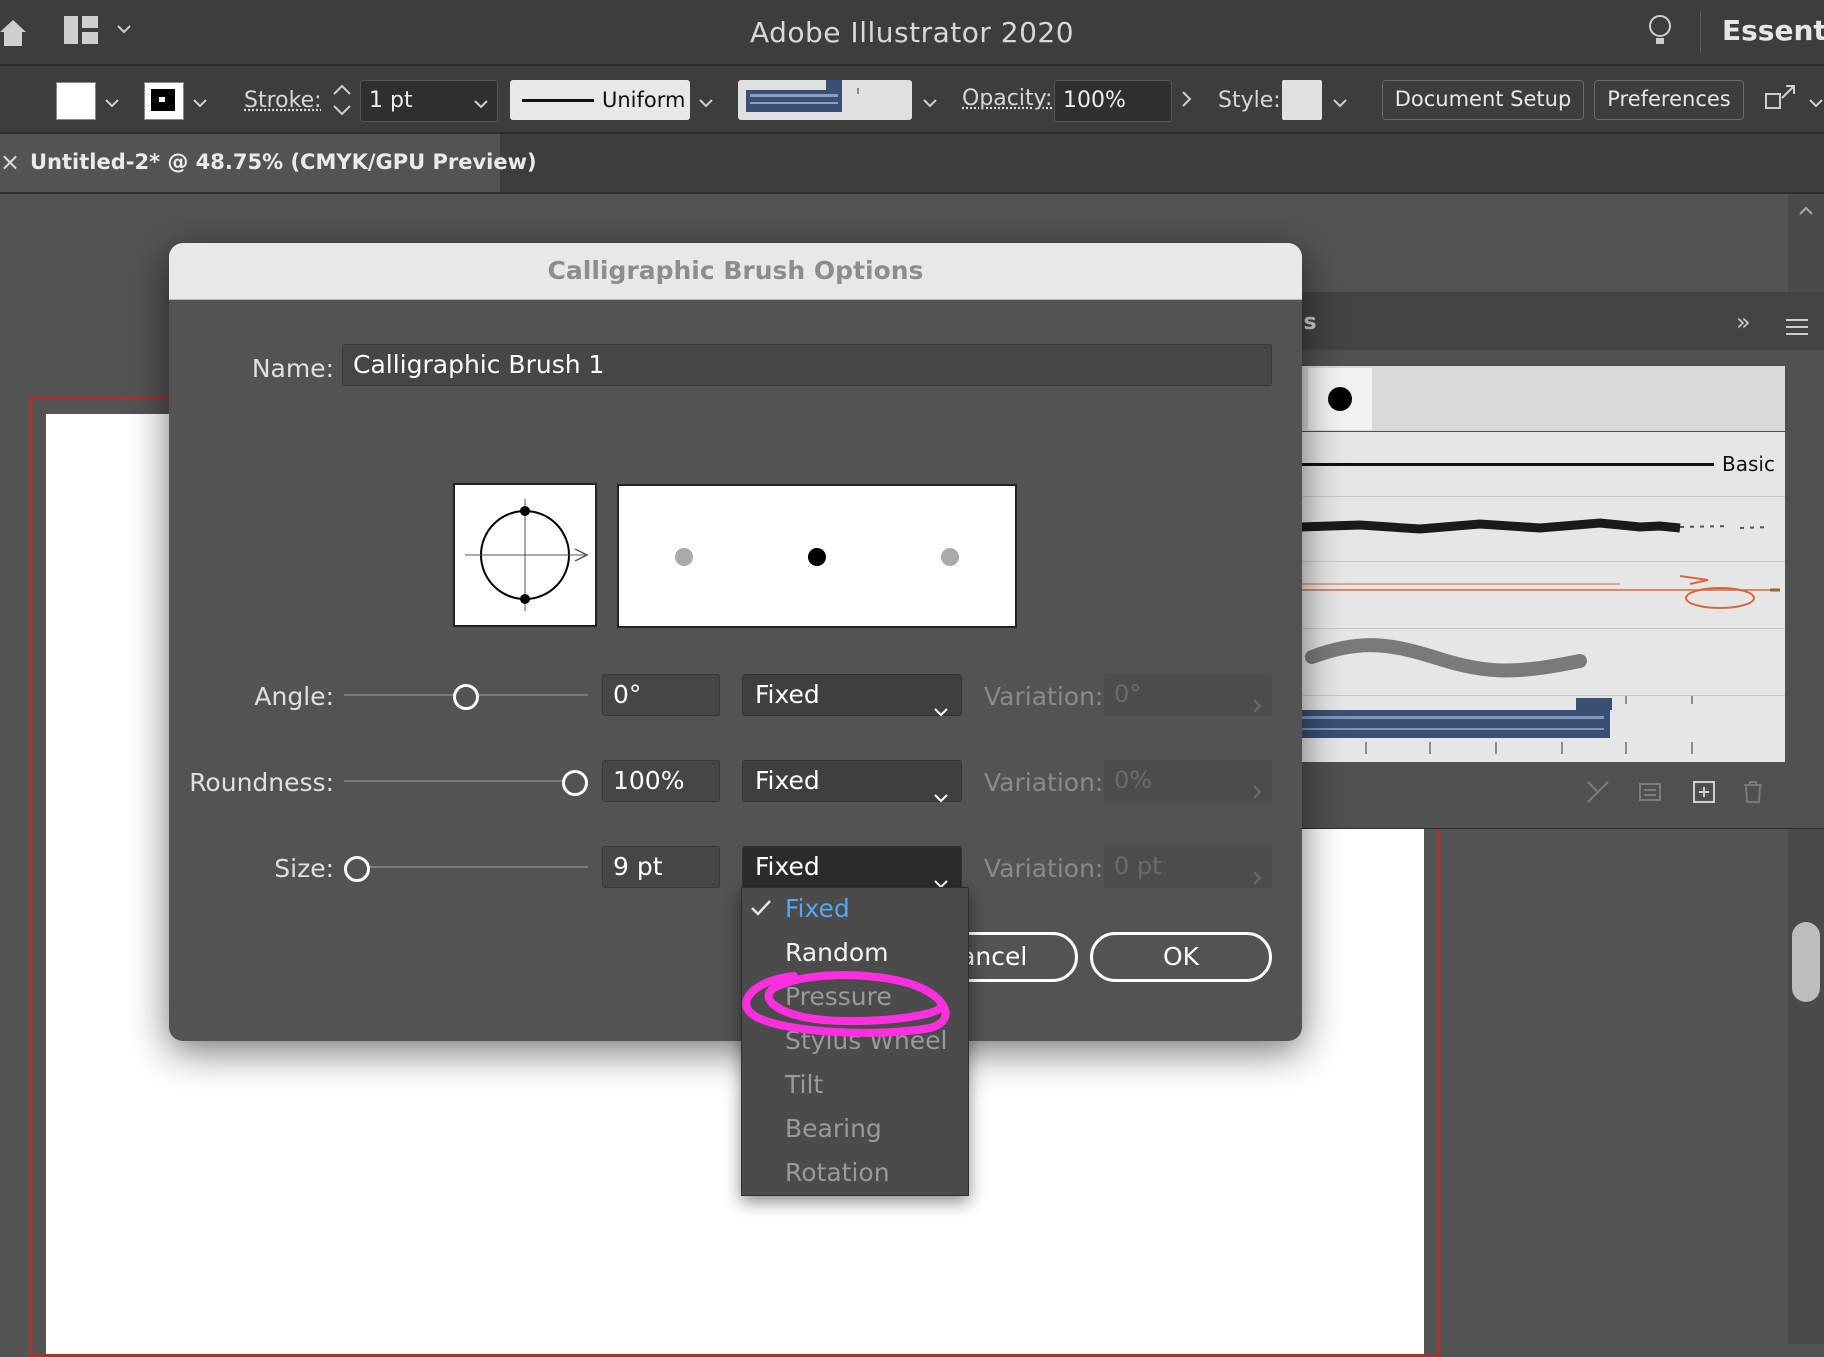 The image size is (1824, 1357). Describe the element at coordinates (1753, 794) in the screenshot. I see `delete-brush-icon` at that location.